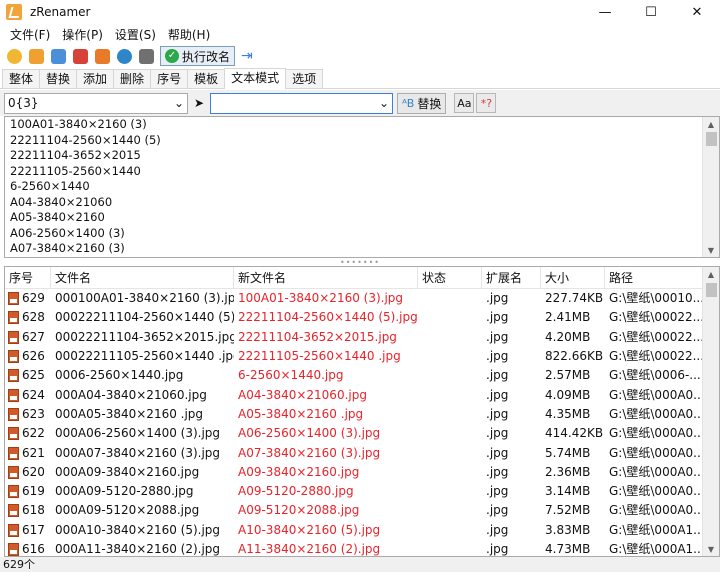  I want to click on splitter-handle: •••••••, so click(360, 262).